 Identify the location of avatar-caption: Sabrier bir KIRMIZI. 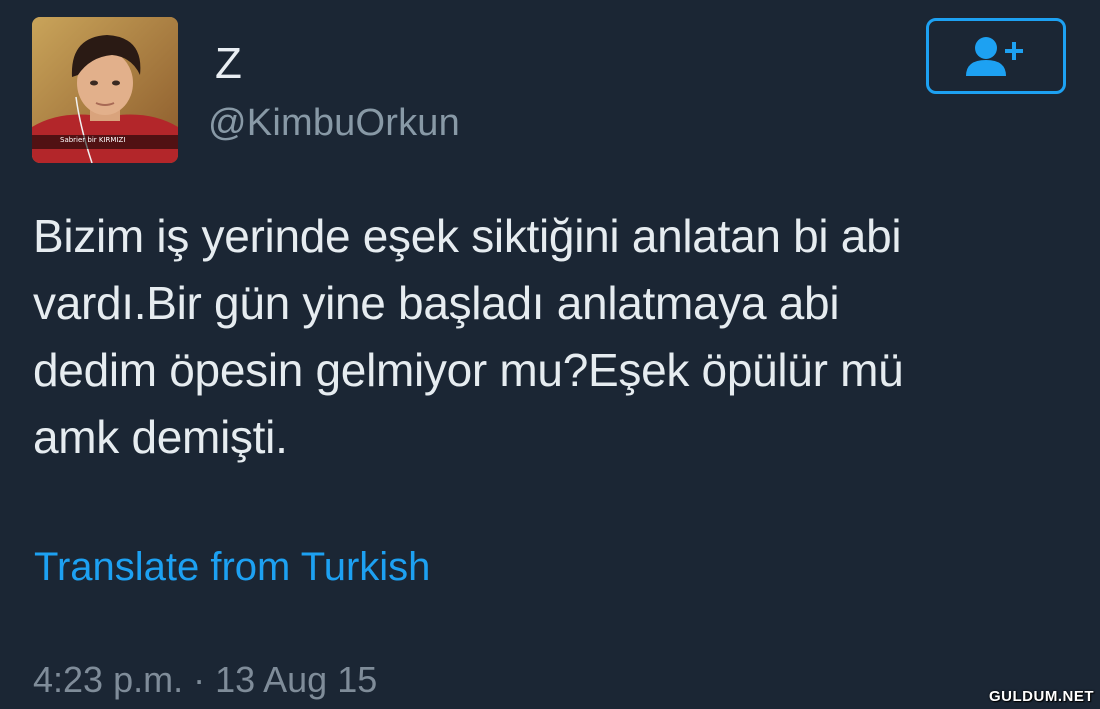
(93, 140).